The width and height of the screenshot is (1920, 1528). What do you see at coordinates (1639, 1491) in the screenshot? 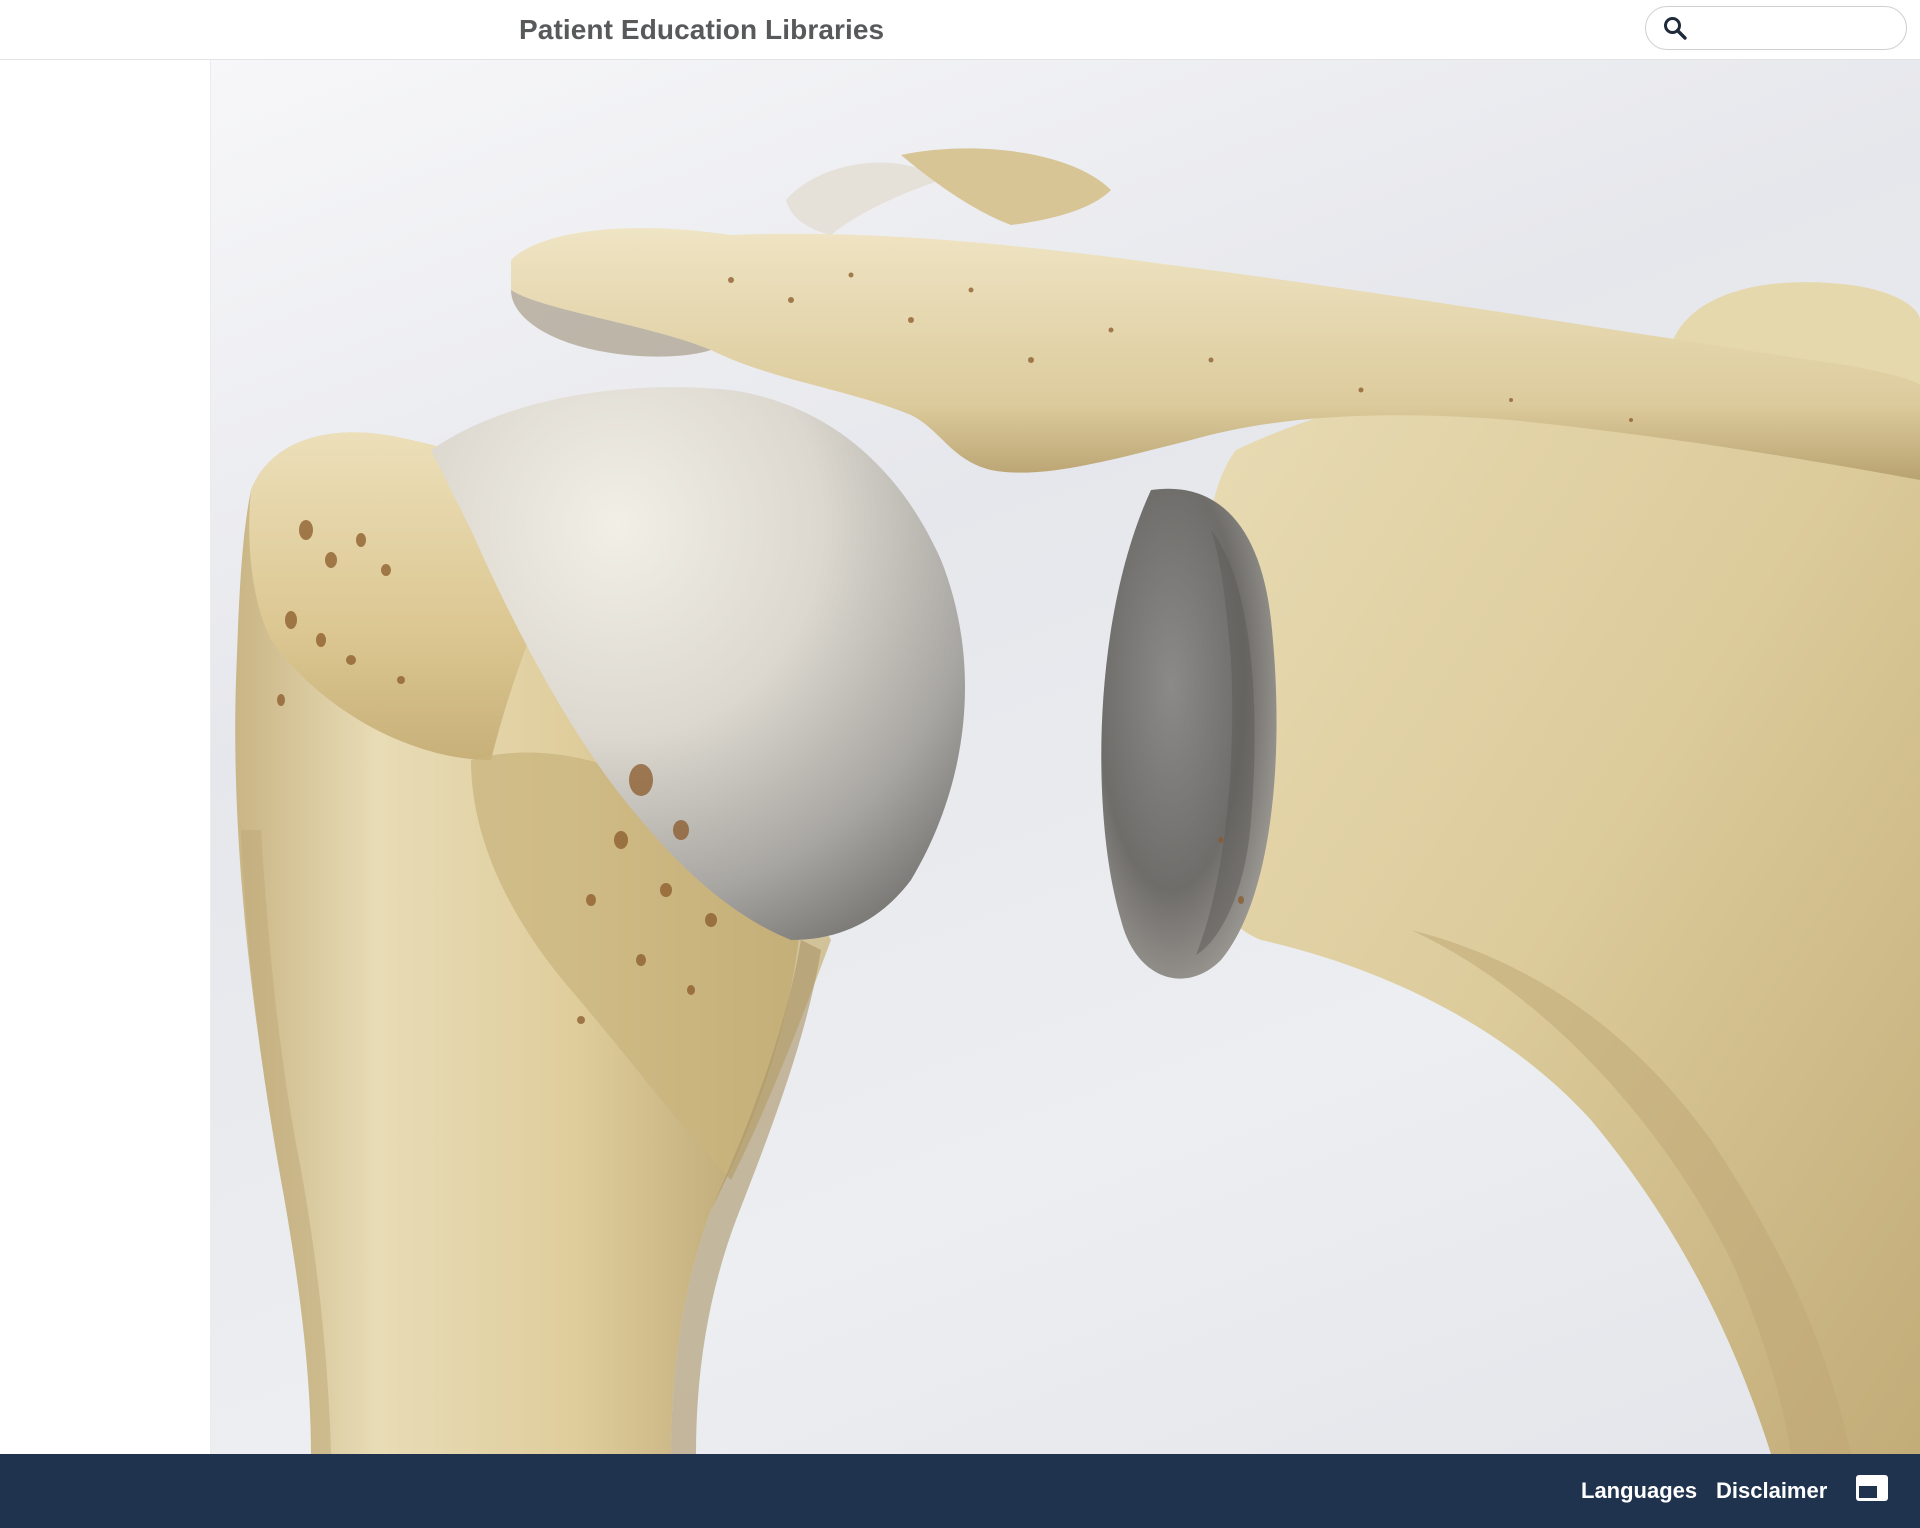
I see `languages-link: Languages` at bounding box center [1639, 1491].